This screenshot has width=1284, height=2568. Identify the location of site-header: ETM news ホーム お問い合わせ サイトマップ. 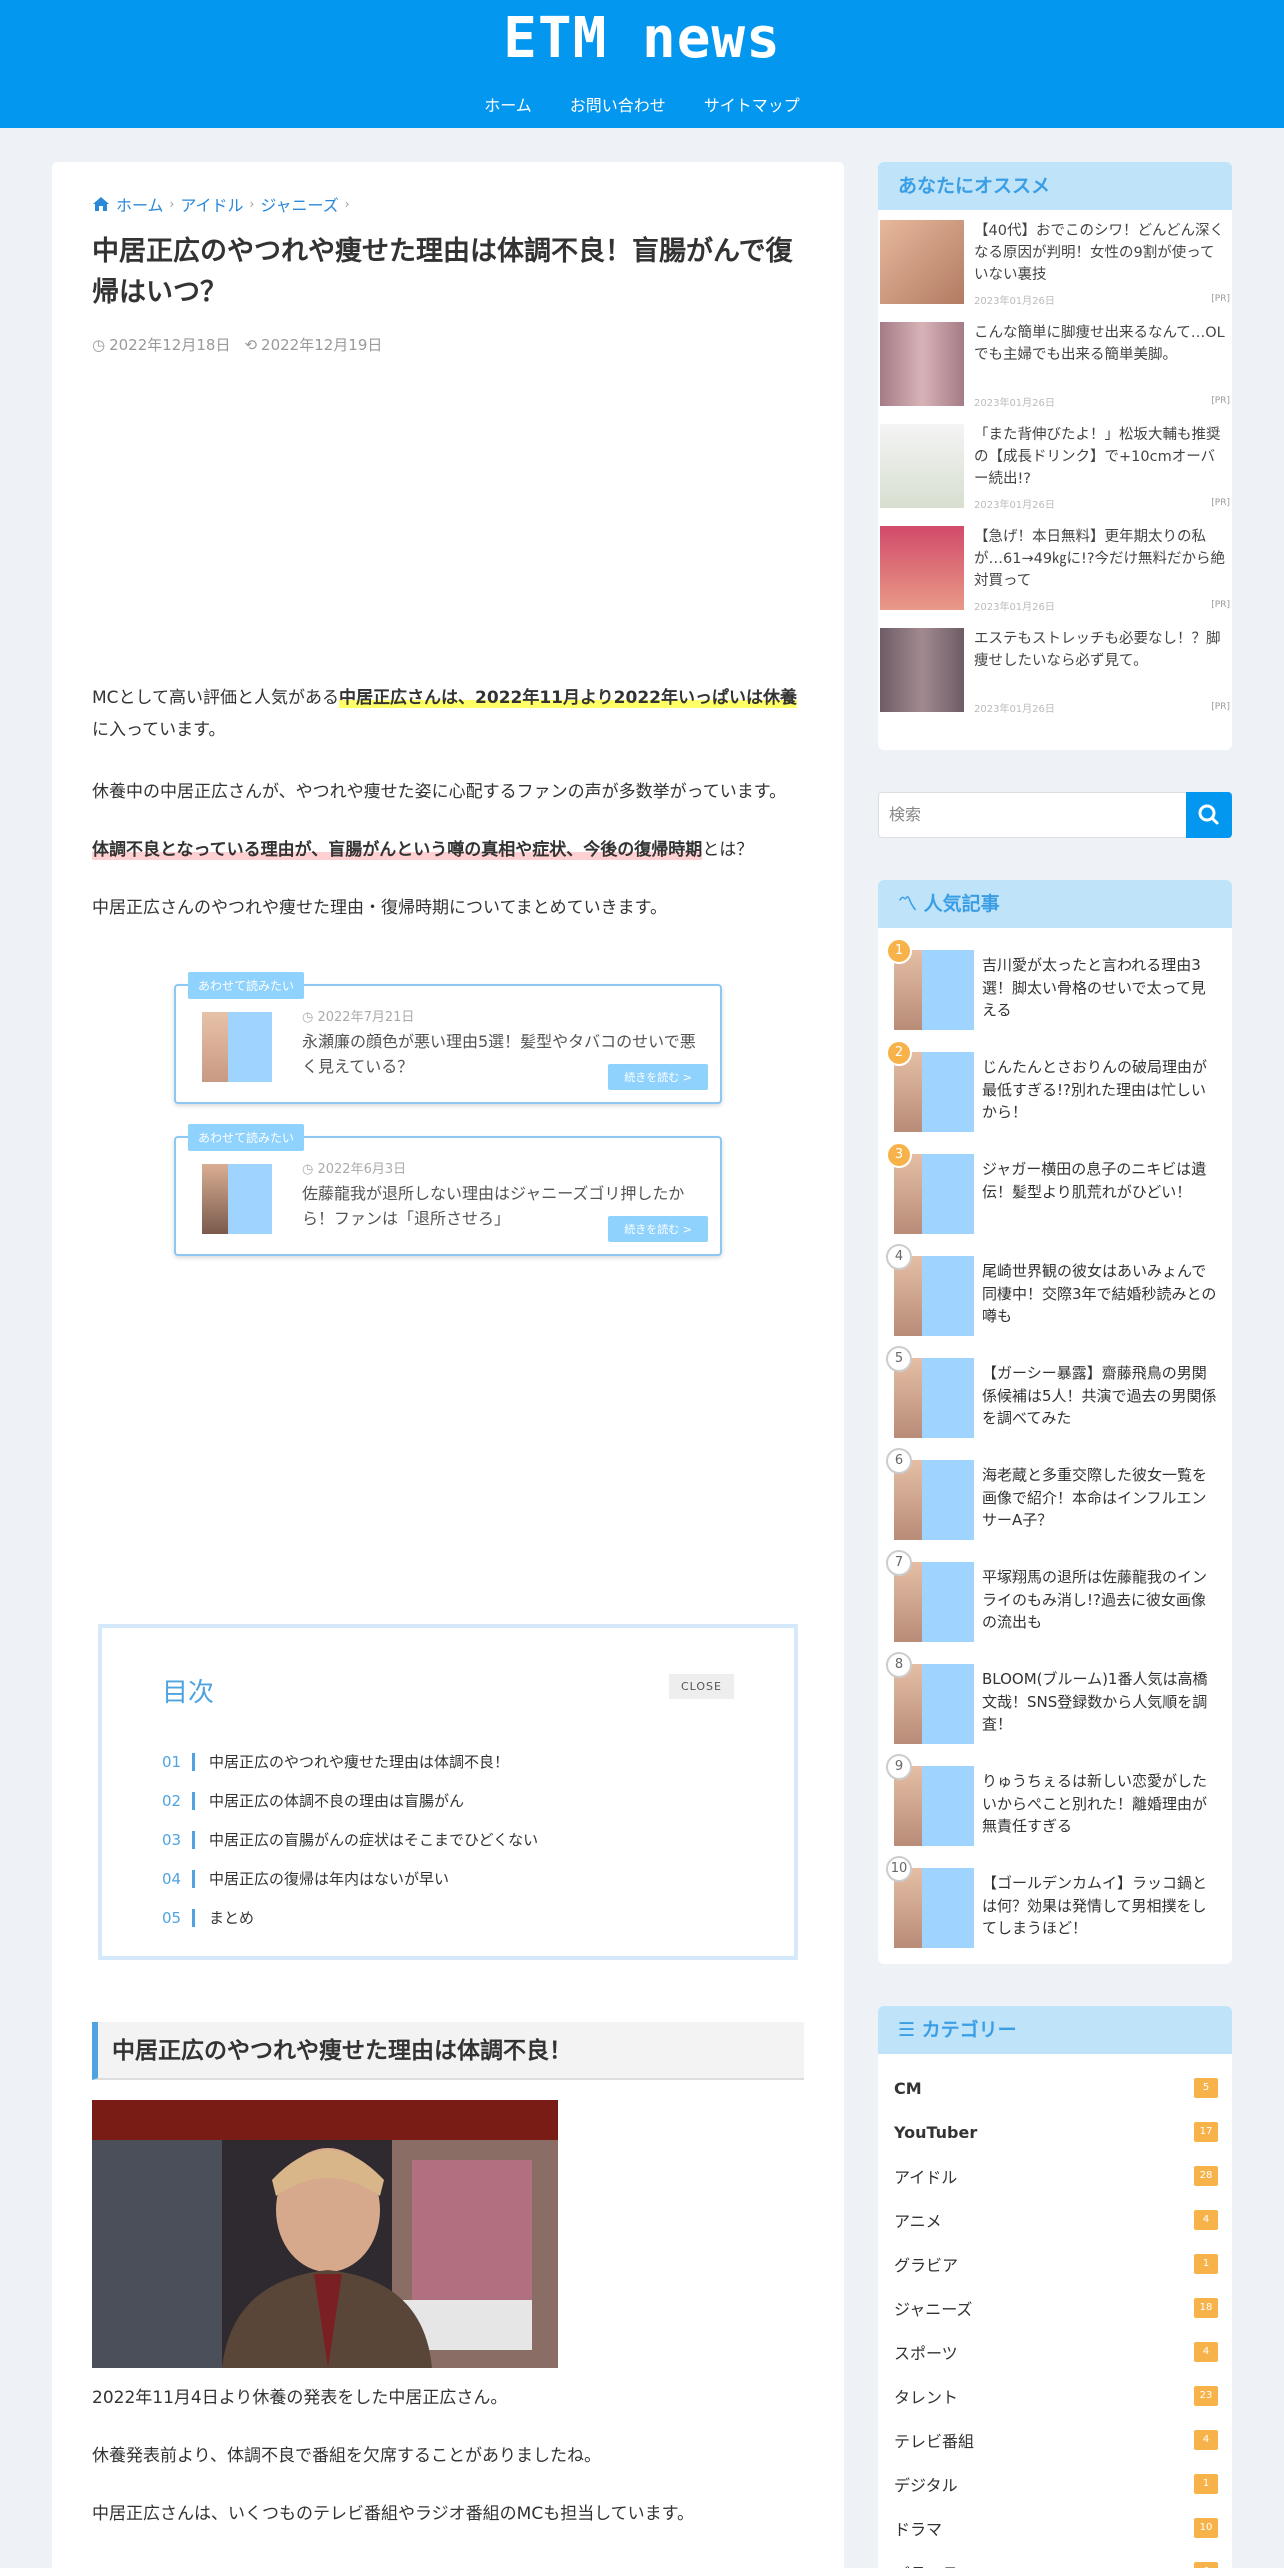
(642, 64).